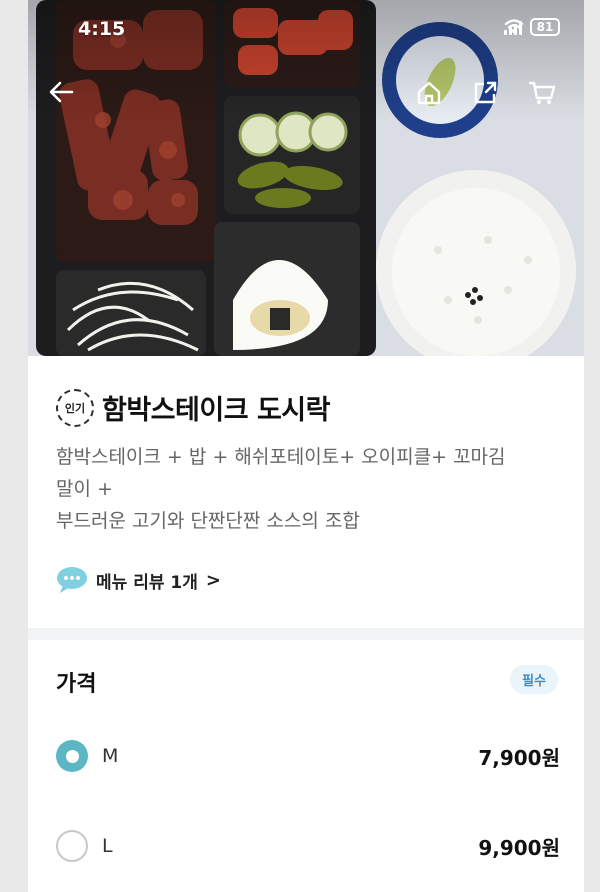  I want to click on product-title: 함박스테이크 도시락, so click(216, 410).